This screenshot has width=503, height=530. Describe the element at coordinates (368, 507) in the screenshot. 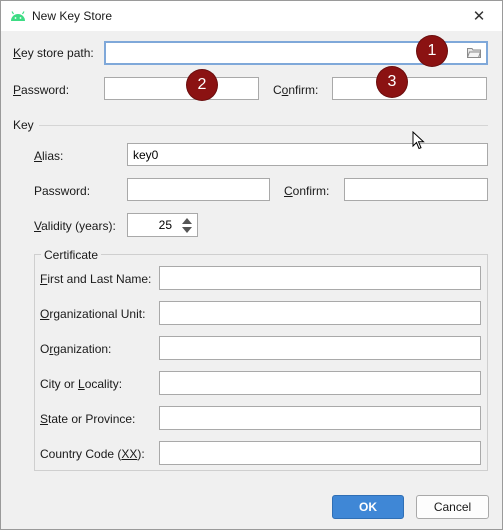

I see `ok-button: OK` at that location.